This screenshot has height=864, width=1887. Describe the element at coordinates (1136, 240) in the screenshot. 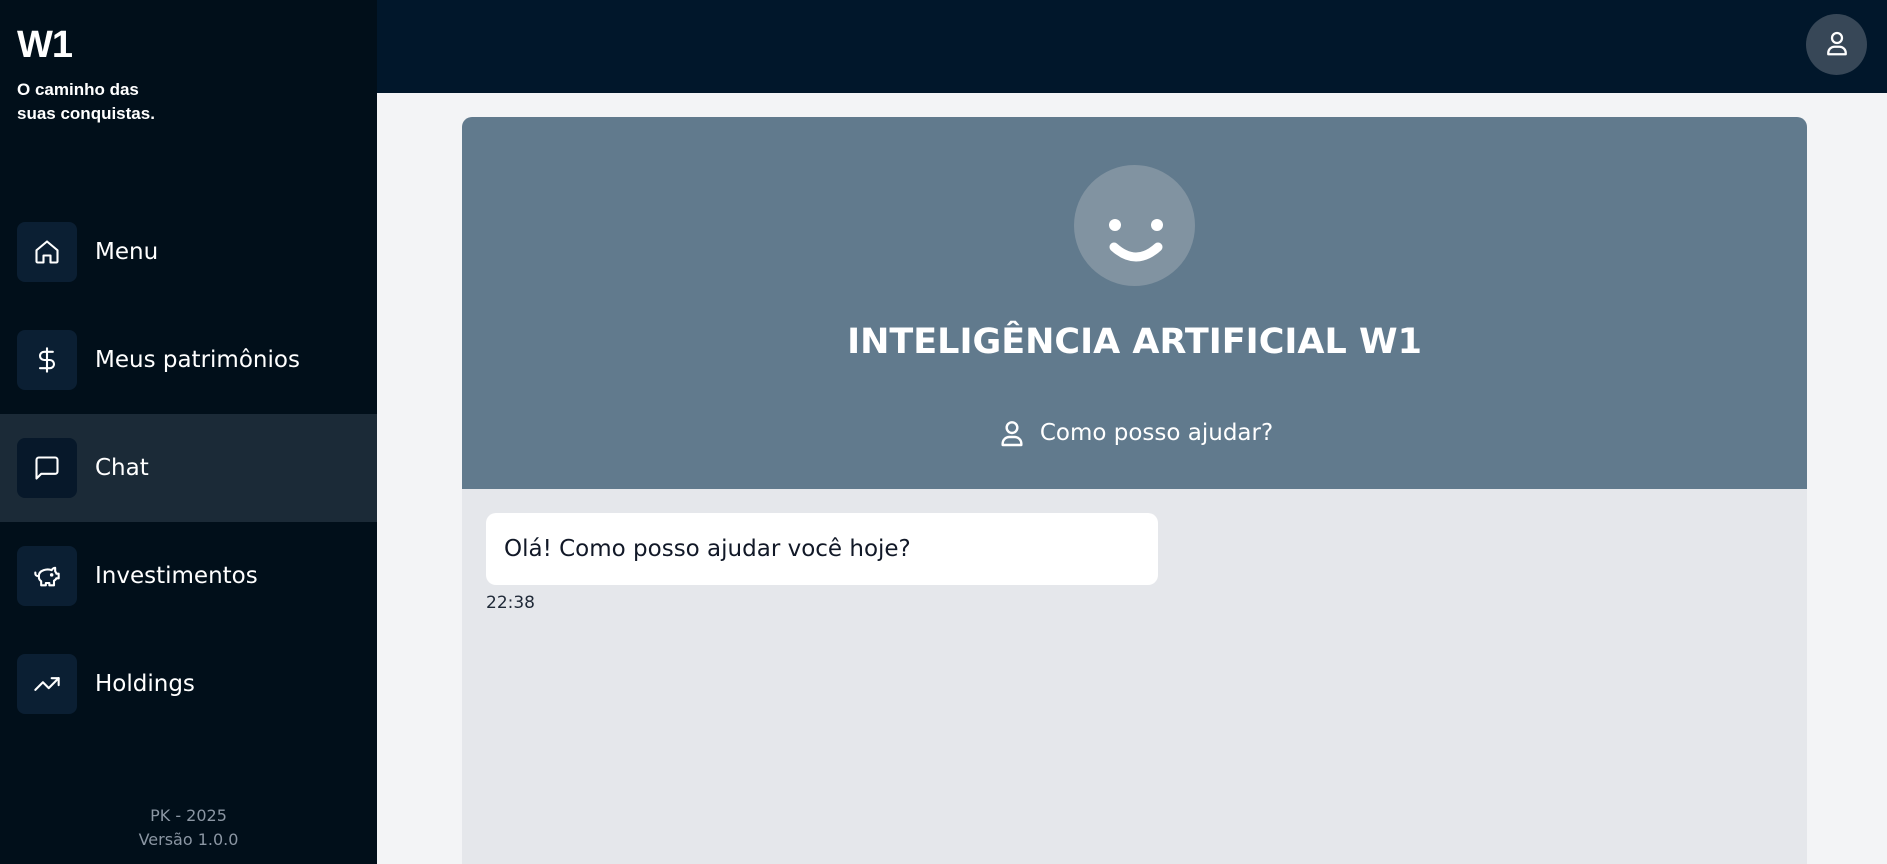

I see `smile-icon` at that location.